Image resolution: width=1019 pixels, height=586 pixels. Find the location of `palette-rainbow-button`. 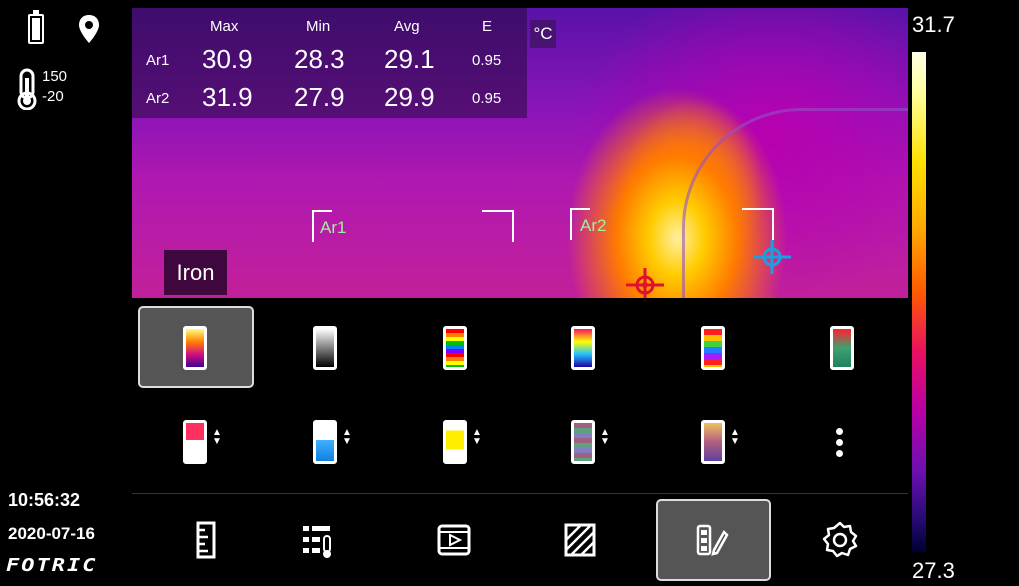

palette-rainbow-button is located at coordinates (583, 348).